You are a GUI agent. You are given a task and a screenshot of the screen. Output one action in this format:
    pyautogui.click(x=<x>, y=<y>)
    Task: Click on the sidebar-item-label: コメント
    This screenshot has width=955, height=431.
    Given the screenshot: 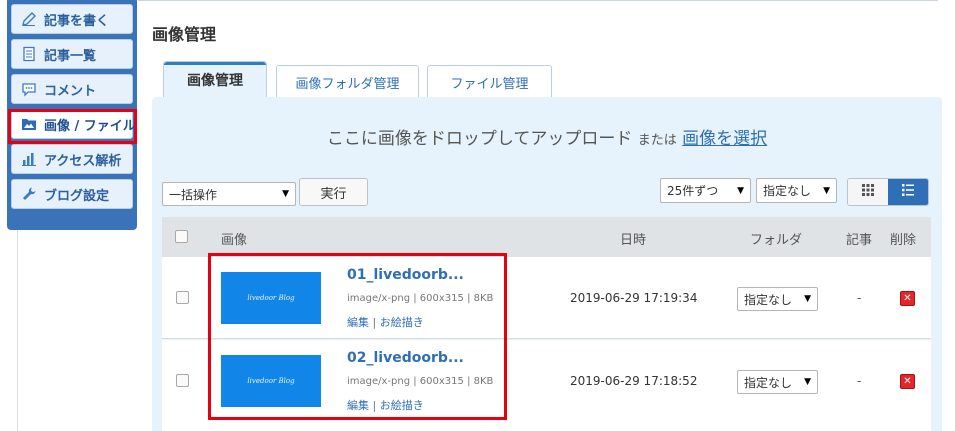 What is the action you would take?
    pyautogui.click(x=70, y=91)
    